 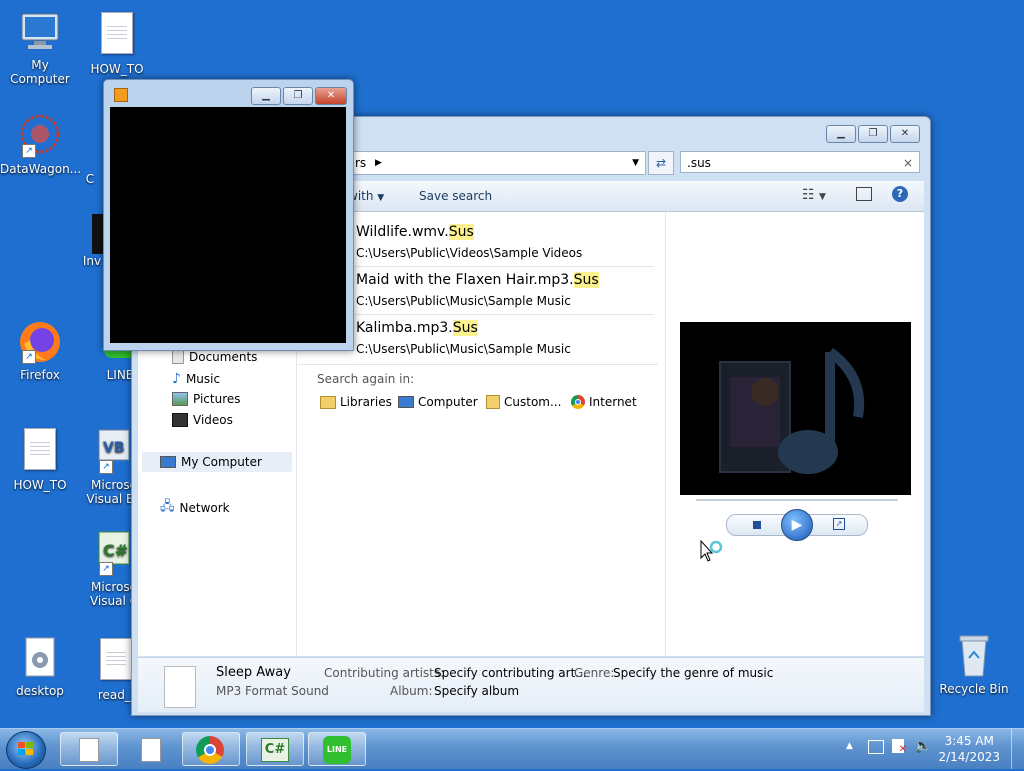 What do you see at coordinates (404, 328) in the screenshot?
I see `result-name: Kalimba.mp3.` at bounding box center [404, 328].